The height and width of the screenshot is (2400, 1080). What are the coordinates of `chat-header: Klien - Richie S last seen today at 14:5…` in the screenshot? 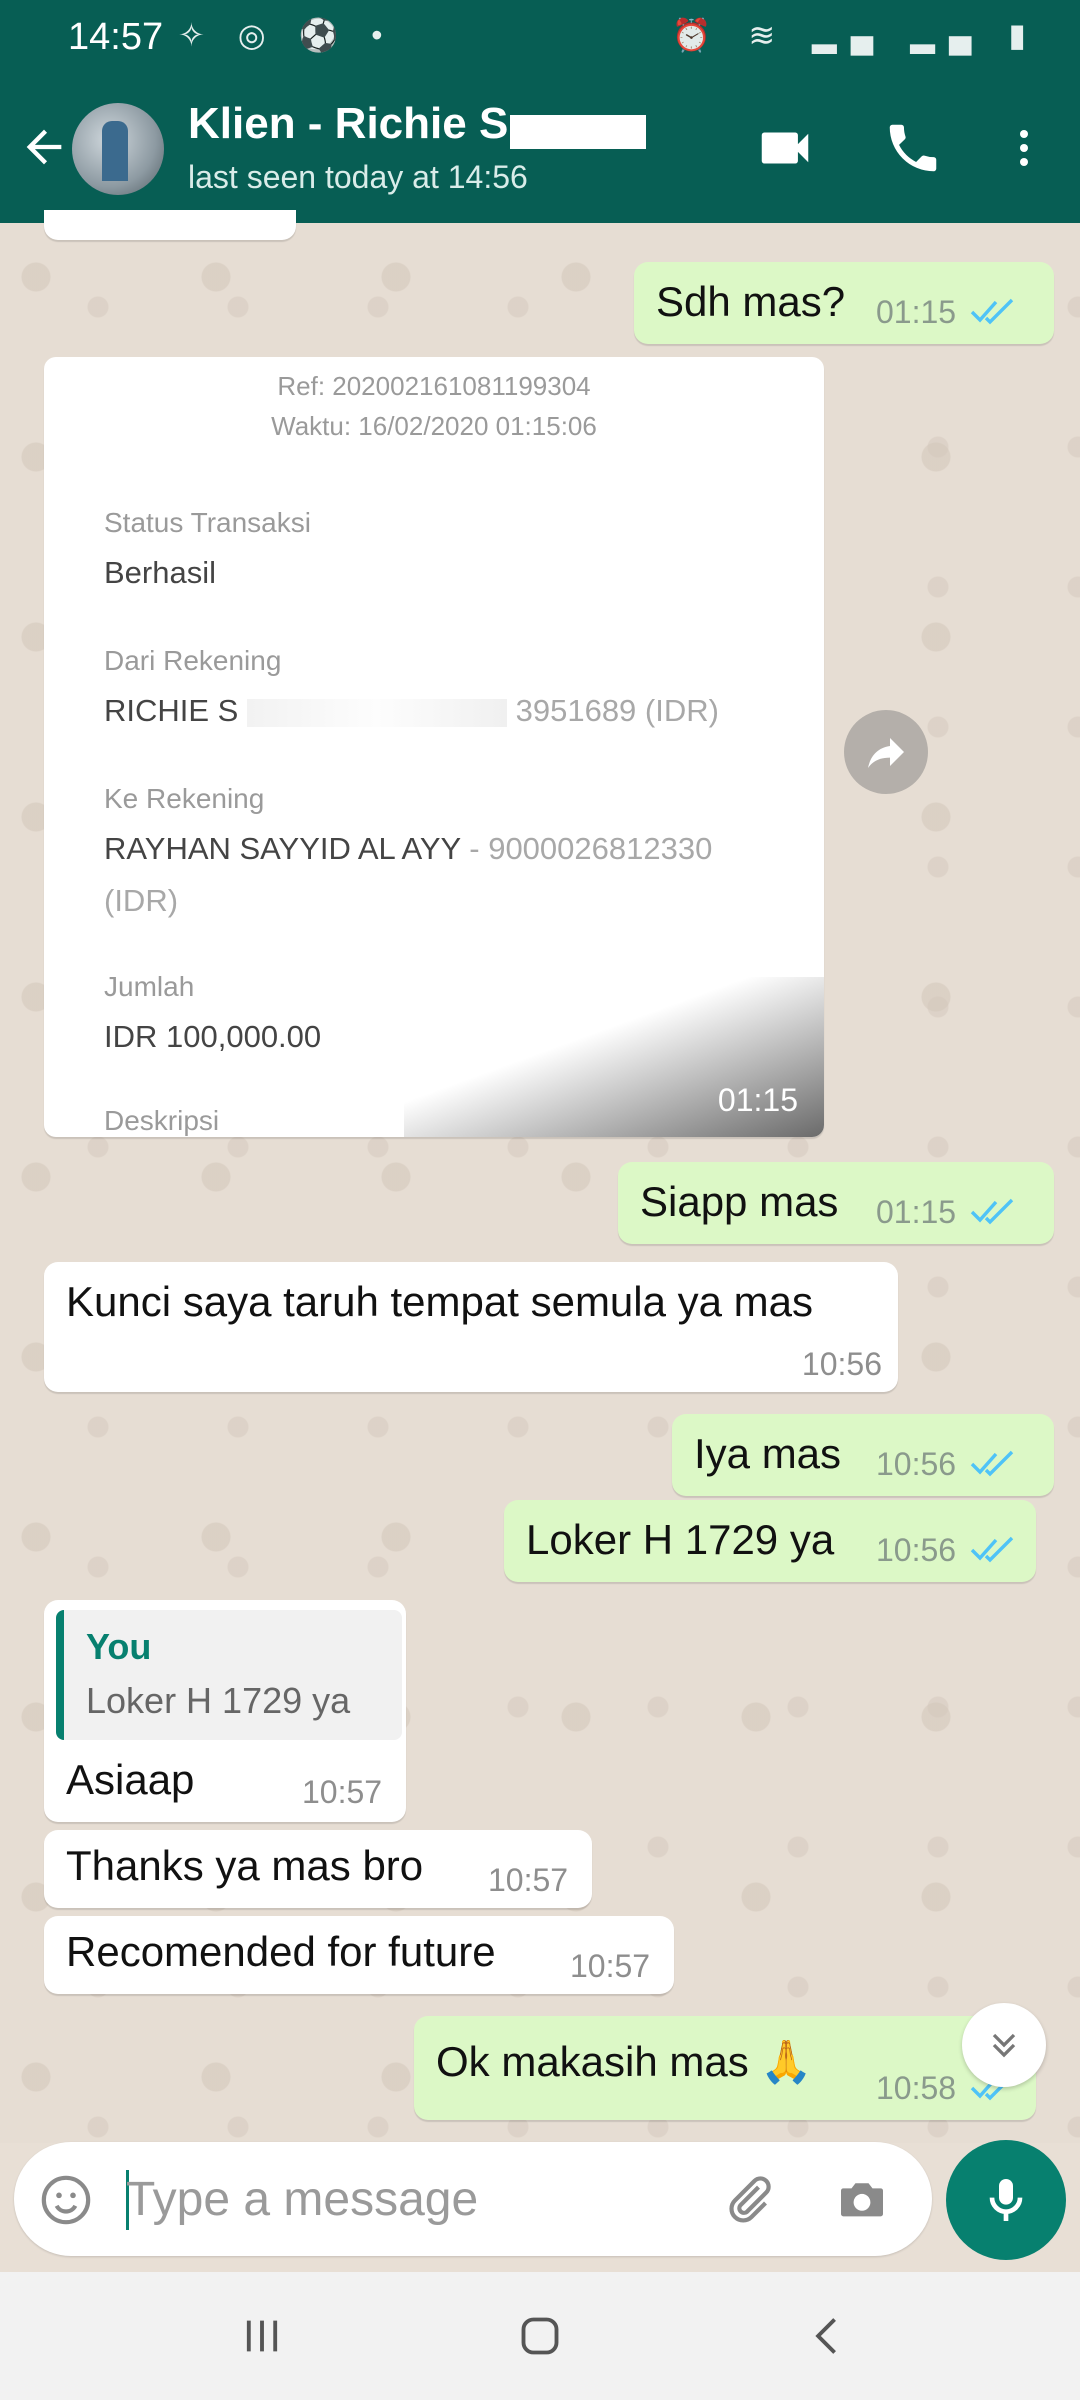 It's located at (540, 149).